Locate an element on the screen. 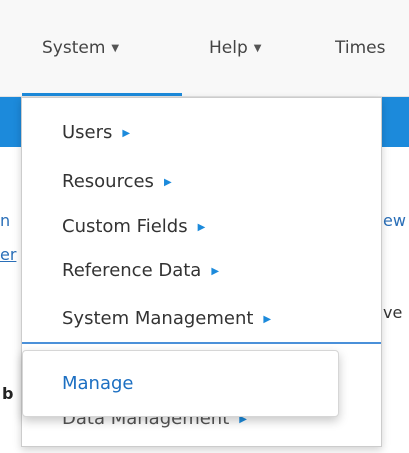  menu-item-reference-data: Reference Data ▶ is located at coordinates (140, 271).